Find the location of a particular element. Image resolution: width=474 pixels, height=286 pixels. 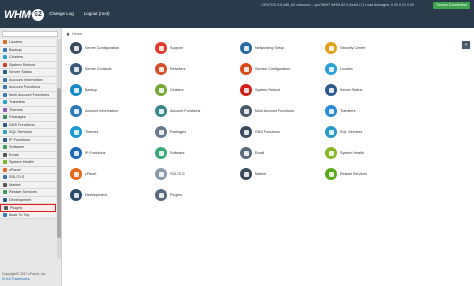

tile-sql-services: SQL Services is located at coordinates (367, 132).